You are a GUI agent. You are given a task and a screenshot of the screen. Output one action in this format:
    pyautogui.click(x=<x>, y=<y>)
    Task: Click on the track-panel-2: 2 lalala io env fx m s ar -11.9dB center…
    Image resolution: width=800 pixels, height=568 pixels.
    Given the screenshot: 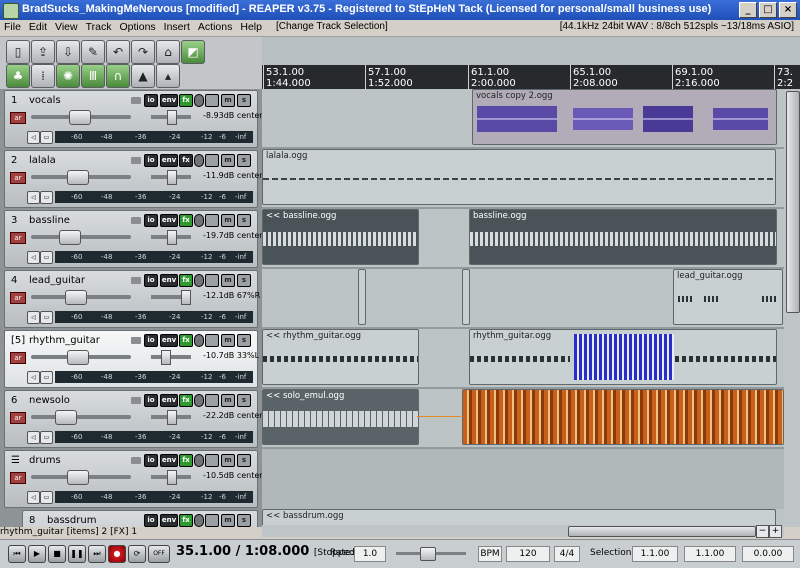 What is the action you would take?
    pyautogui.click(x=133, y=179)
    